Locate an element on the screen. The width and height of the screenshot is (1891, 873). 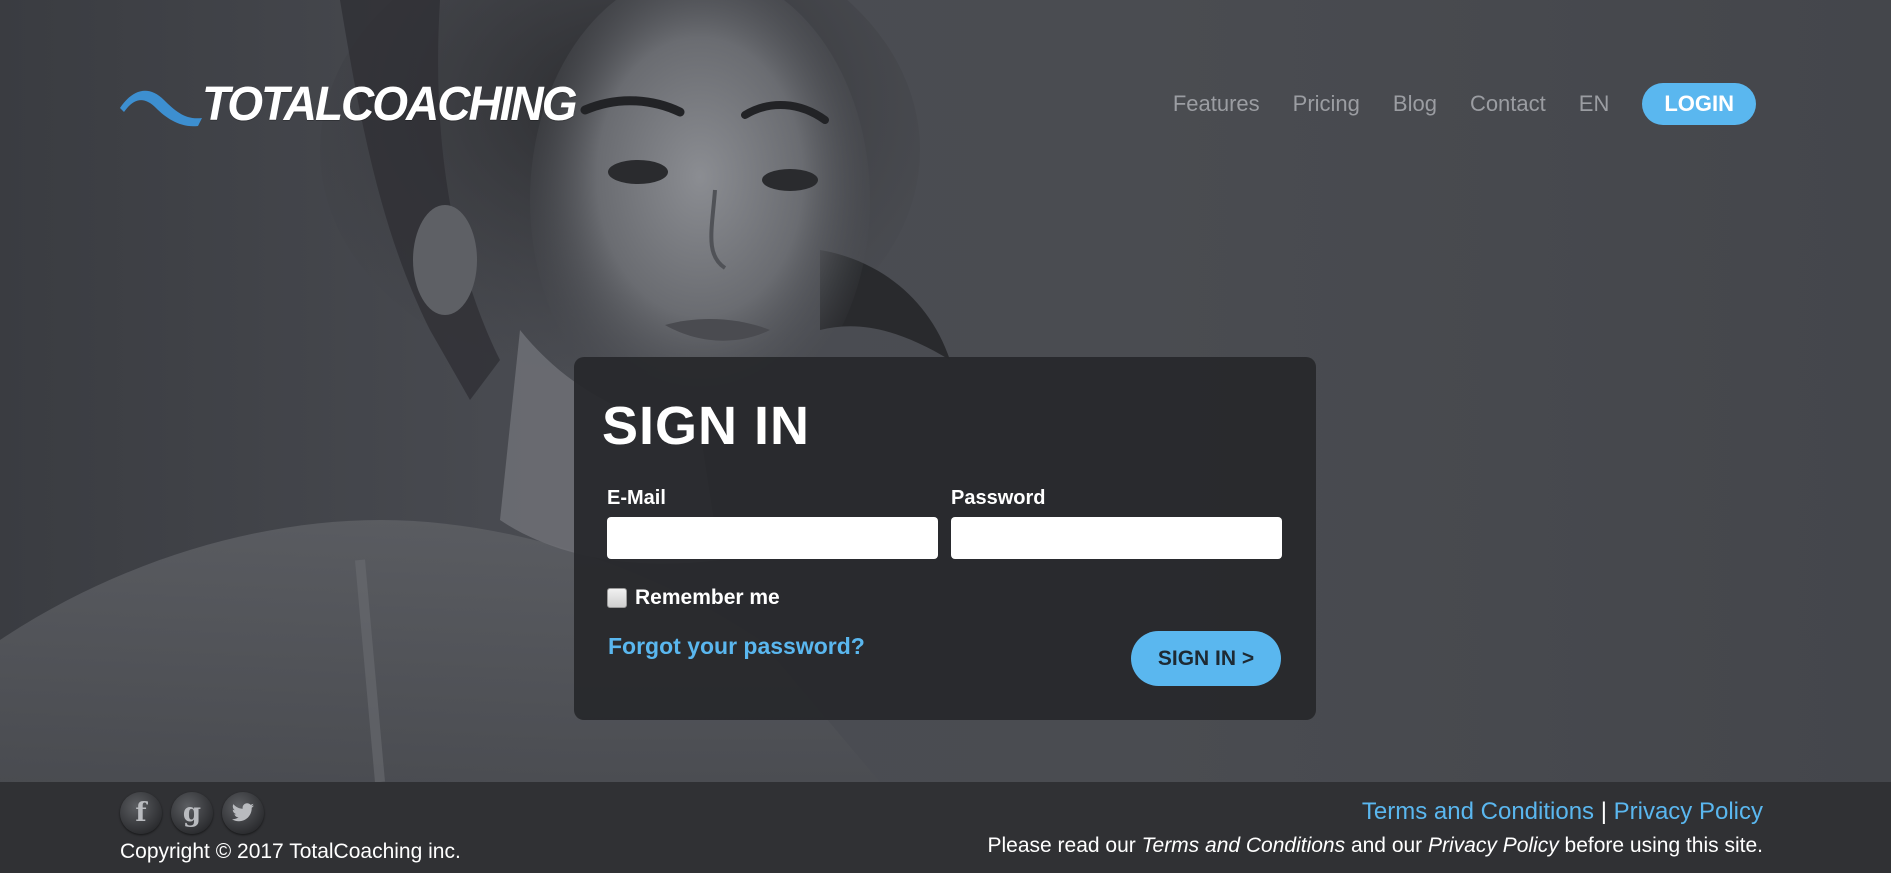
password-field is located at coordinates (1116, 538).